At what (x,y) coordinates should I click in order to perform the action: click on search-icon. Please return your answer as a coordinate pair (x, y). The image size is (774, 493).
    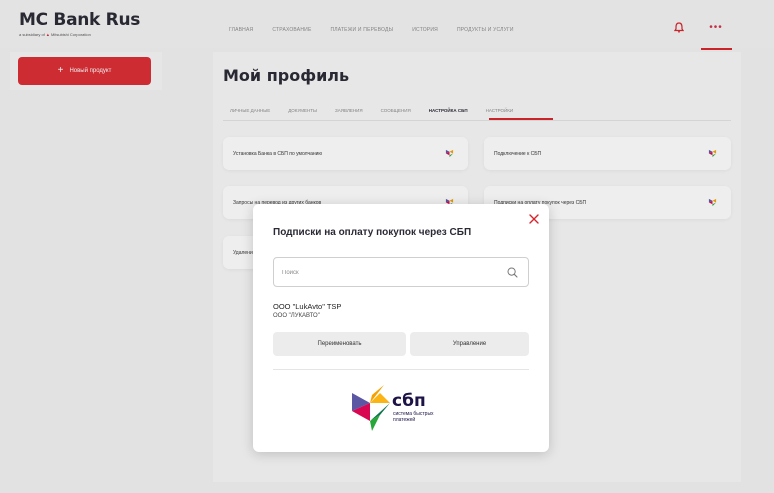
    Looking at the image, I should click on (512, 272).